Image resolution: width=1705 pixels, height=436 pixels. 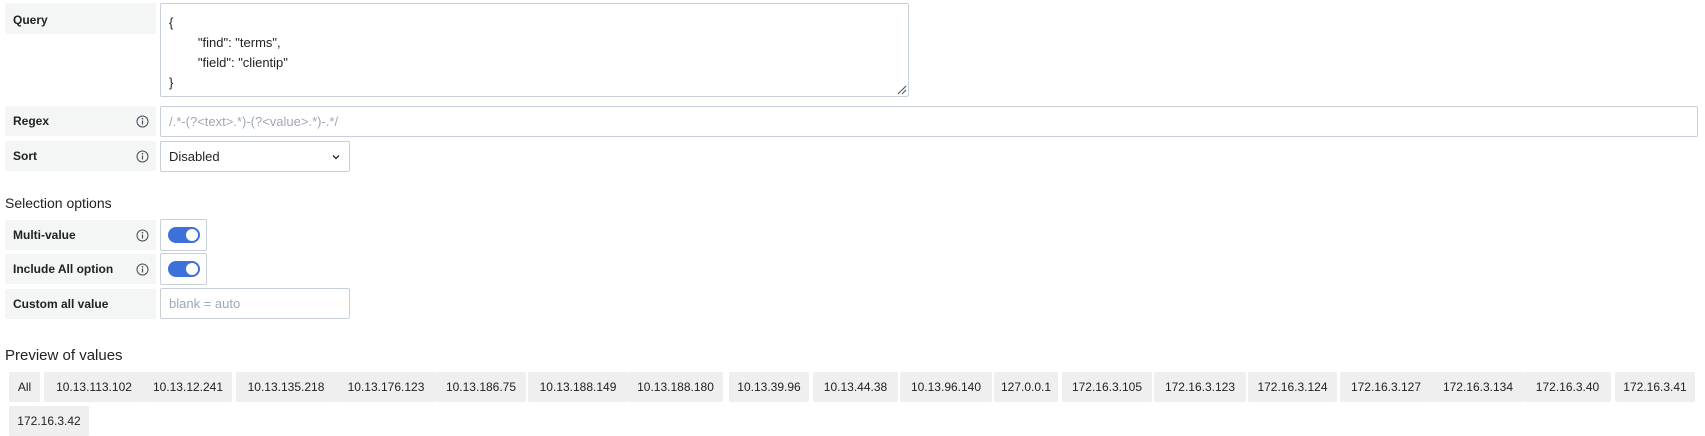 I want to click on value-chip: 172.16.3.124, so click(x=1292, y=387).